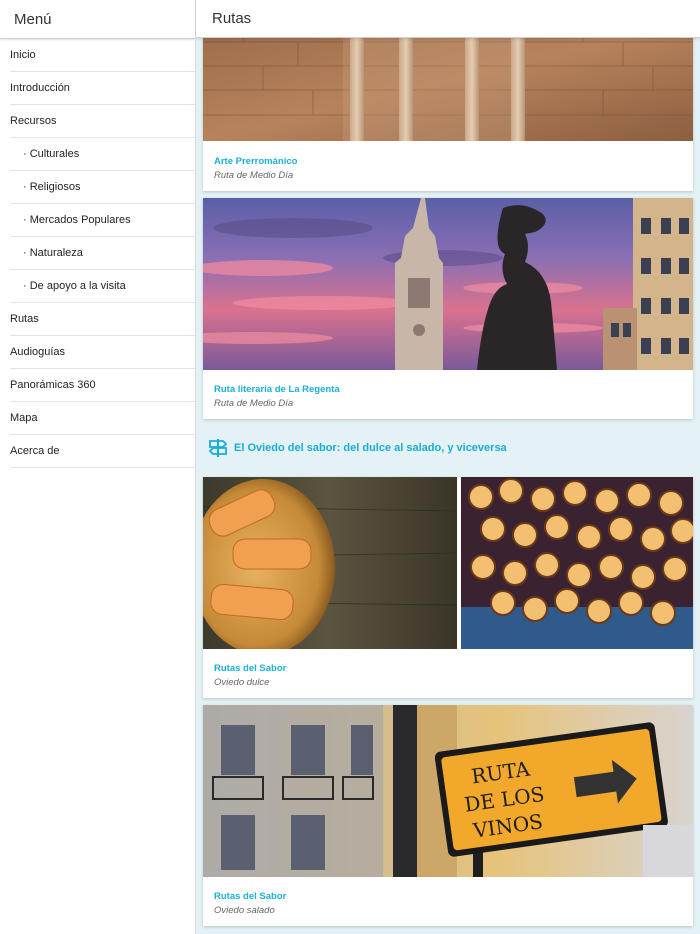 The height and width of the screenshot is (934, 700). What do you see at coordinates (448, 791) in the screenshot?
I see `card-image-oviedo-salado: RUTA DE LOS VINOS` at bounding box center [448, 791].